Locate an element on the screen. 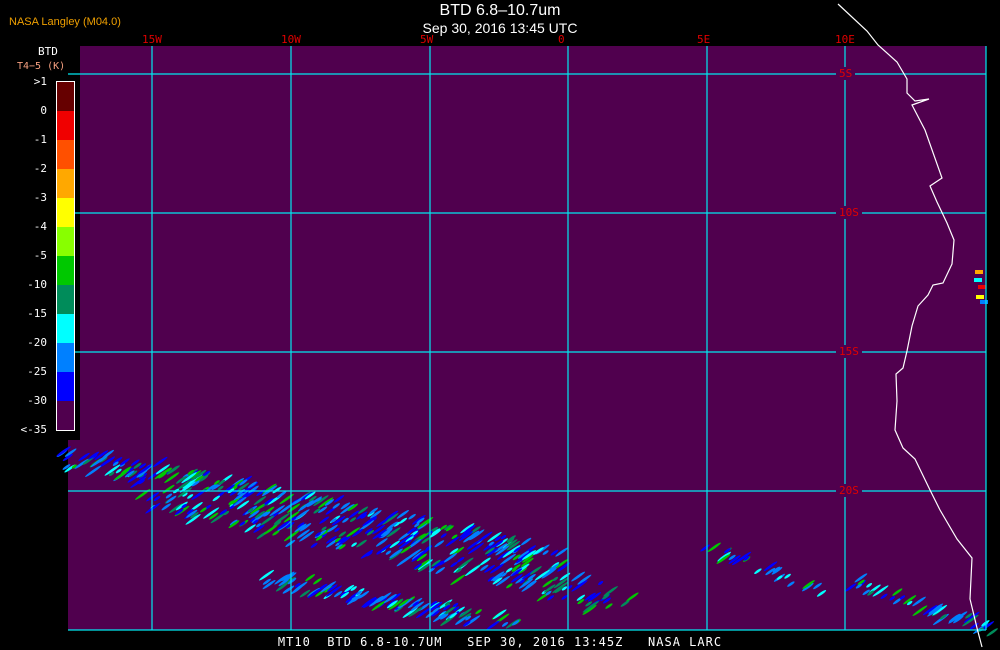 The image size is (1000, 650). legend-tick: -30 is located at coordinates (37, 400).